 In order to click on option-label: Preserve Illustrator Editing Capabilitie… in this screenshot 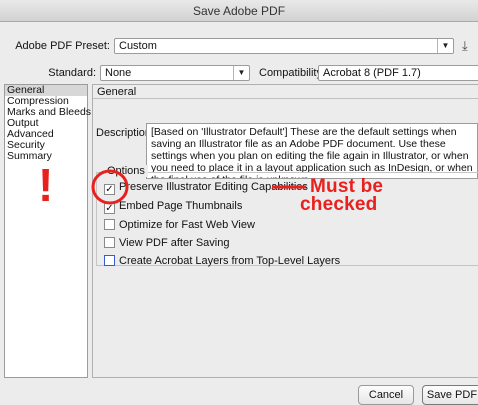, I will do `click(213, 187)`.